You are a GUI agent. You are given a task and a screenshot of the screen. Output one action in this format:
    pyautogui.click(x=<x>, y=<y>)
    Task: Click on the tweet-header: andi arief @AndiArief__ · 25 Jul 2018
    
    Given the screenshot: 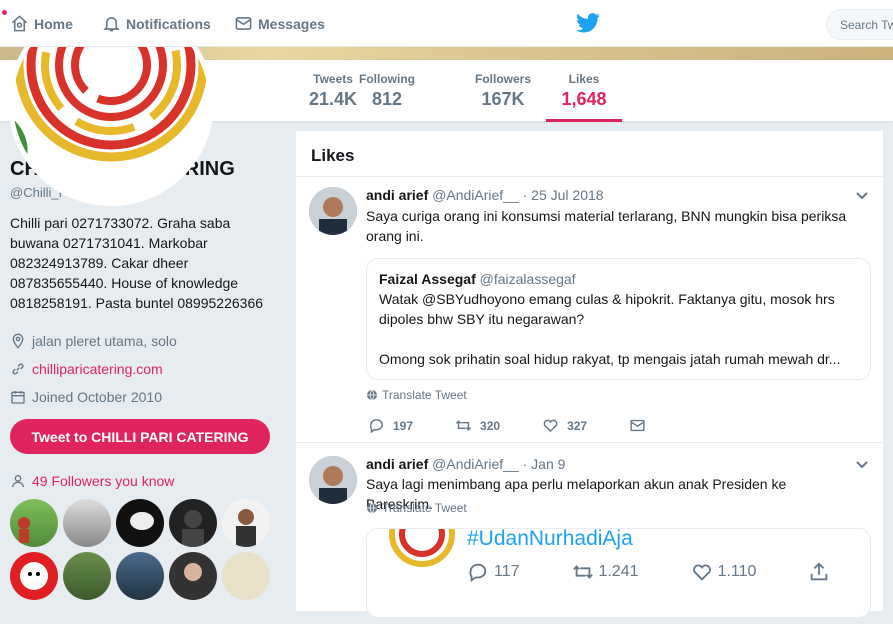 What is the action you would take?
    pyautogui.click(x=485, y=195)
    